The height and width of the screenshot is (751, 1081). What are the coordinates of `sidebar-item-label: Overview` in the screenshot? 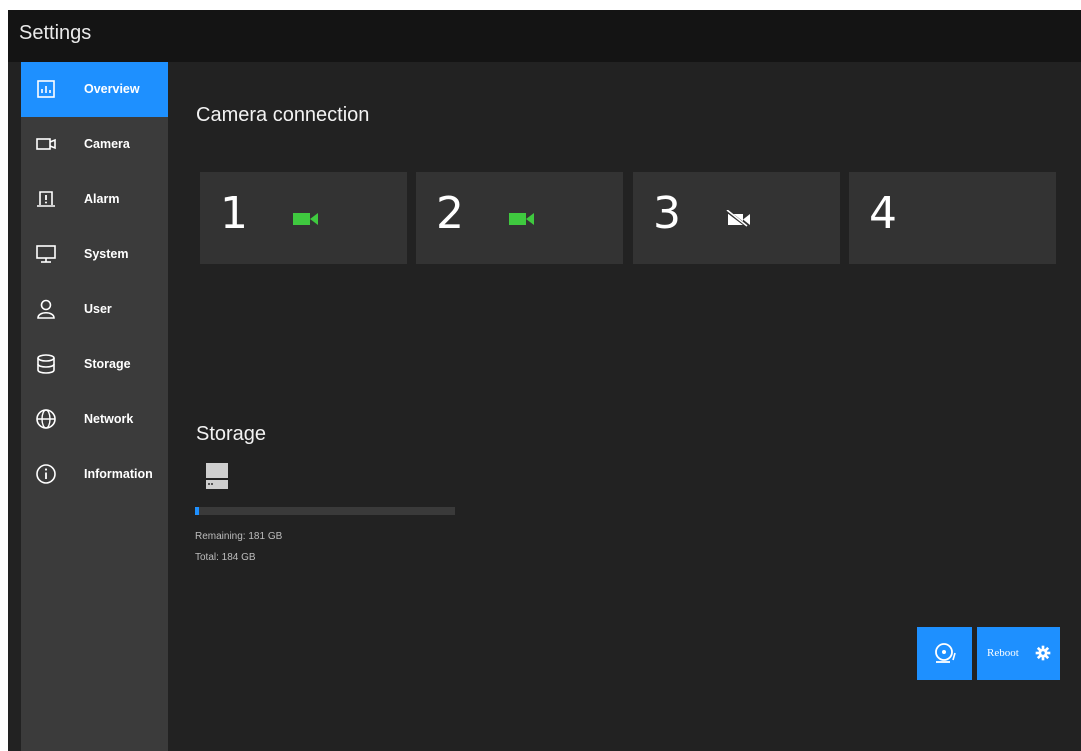 It's located at (112, 89).